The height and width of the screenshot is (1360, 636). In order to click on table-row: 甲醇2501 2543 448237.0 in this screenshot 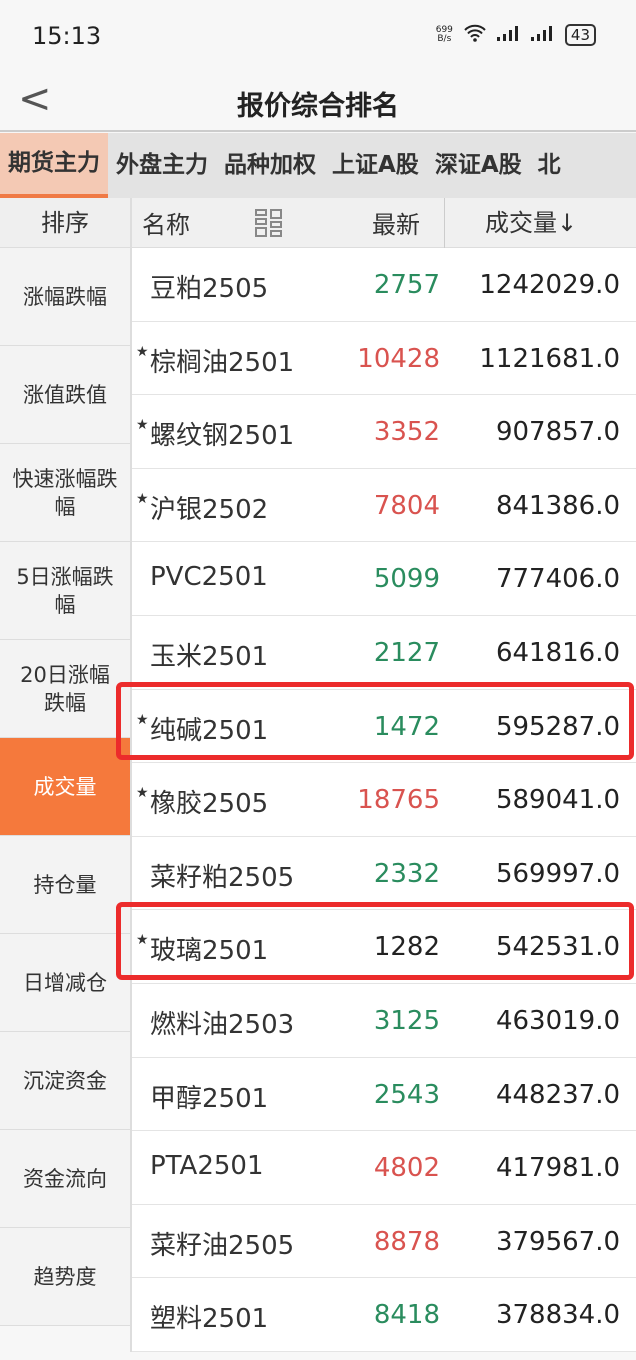, I will do `click(384, 1095)`.